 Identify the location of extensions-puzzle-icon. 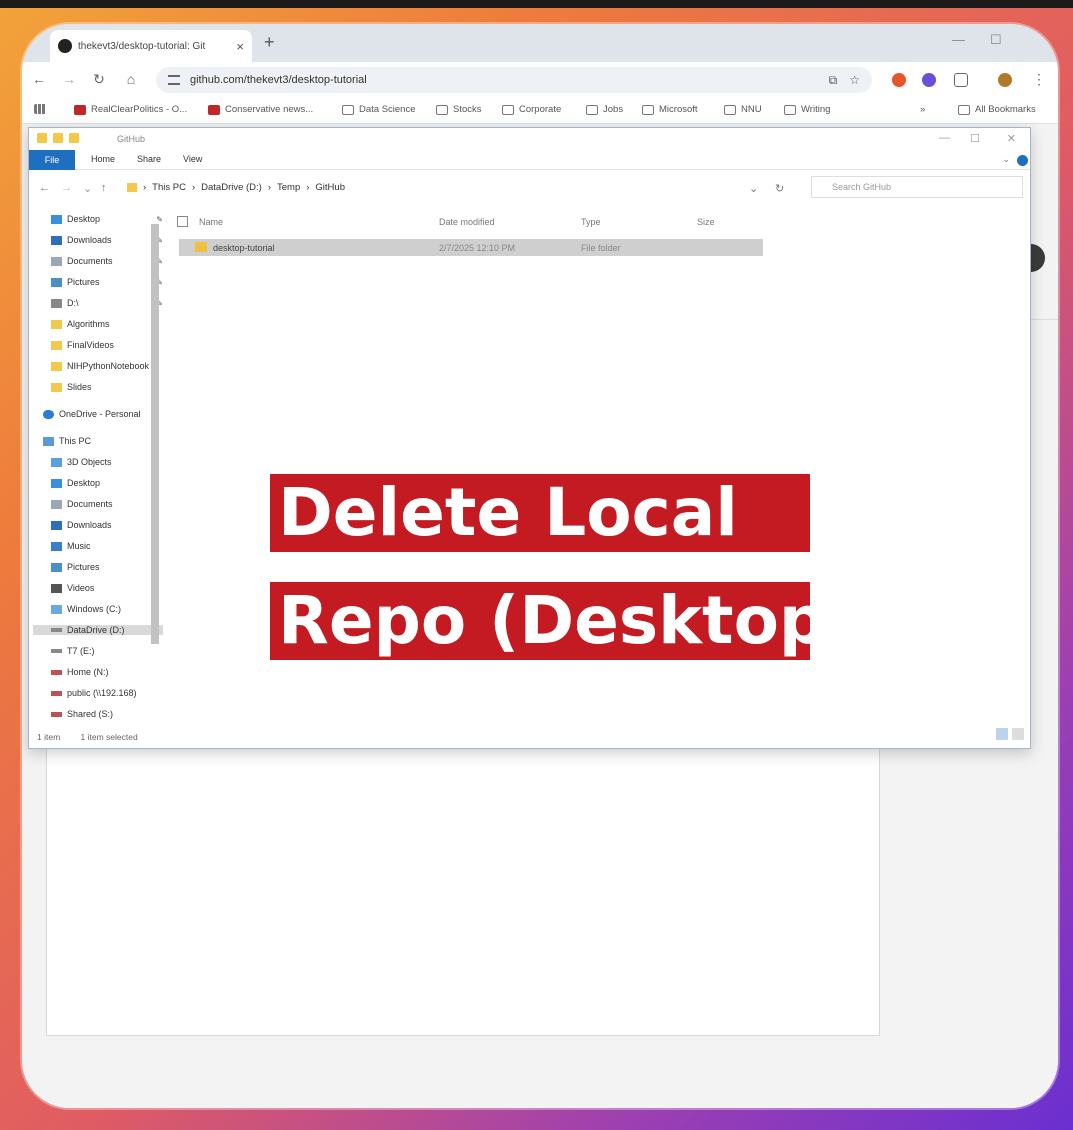
(961, 80).